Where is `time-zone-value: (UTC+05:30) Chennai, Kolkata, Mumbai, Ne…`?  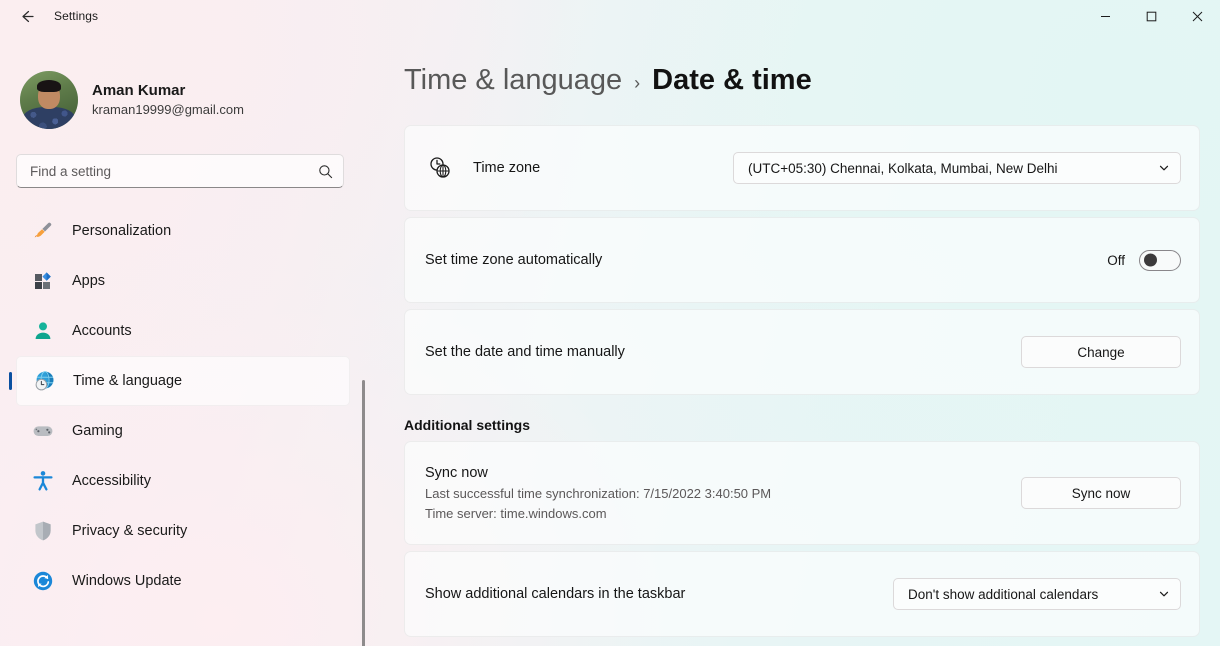 time-zone-value: (UTC+05:30) Chennai, Kolkata, Mumbai, Ne… is located at coordinates (903, 168).